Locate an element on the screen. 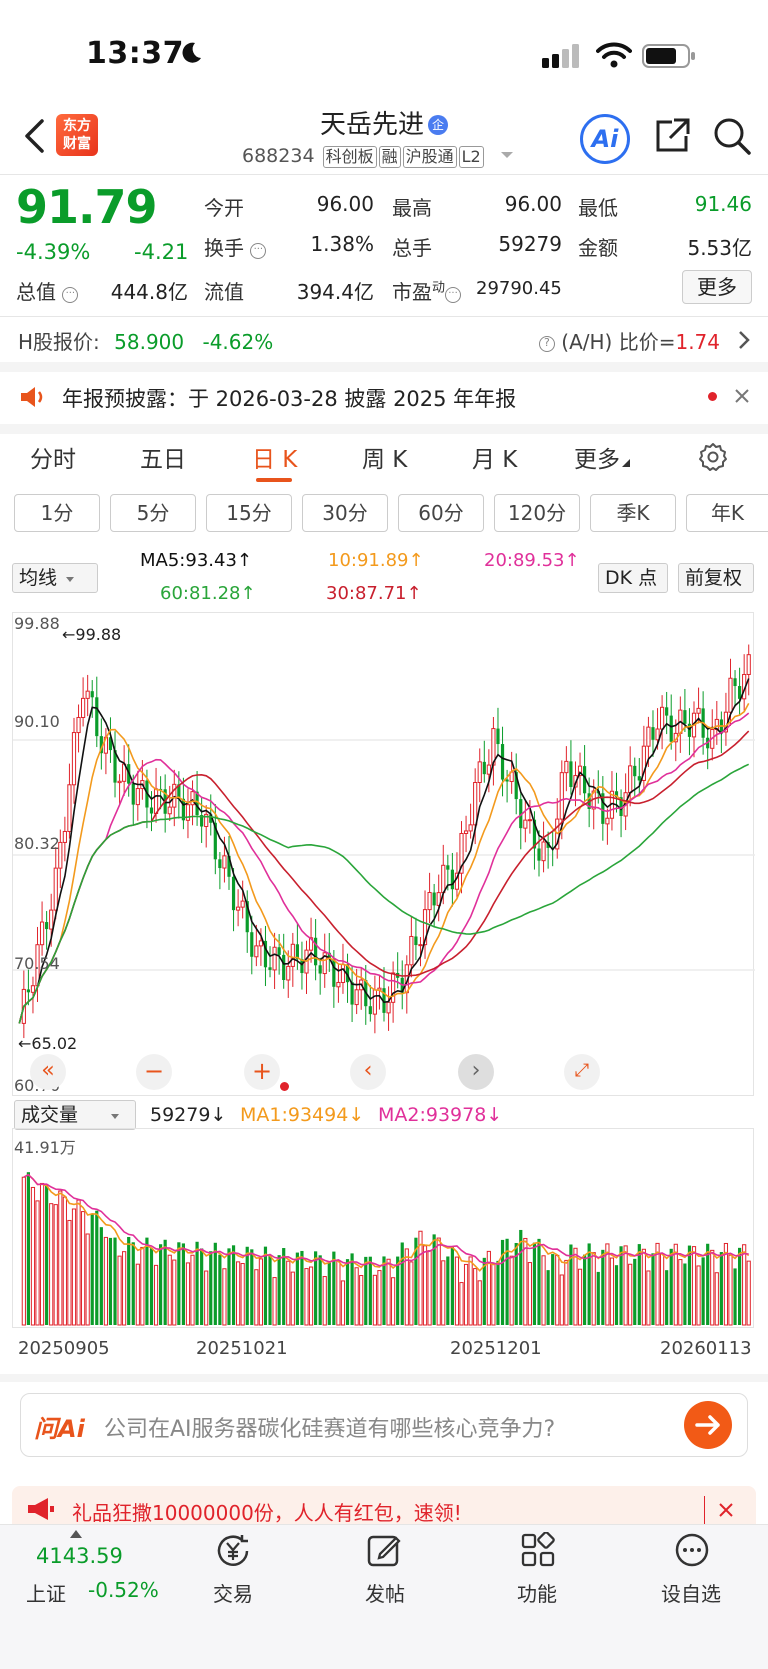 The width and height of the screenshot is (768, 1669). index-value: 4143.59 is located at coordinates (79, 1556).